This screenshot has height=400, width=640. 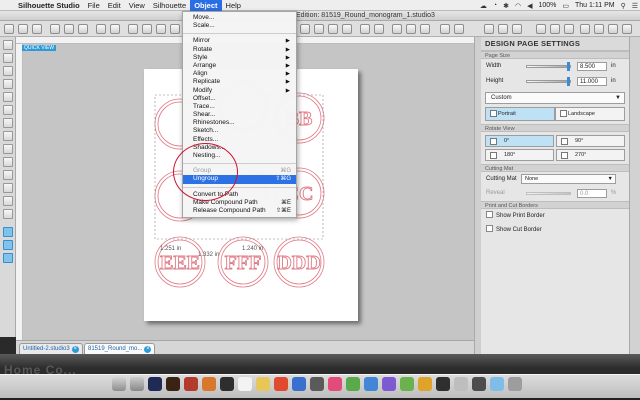 I want to click on silhouette-studio-icon, so click(x=479, y=384).